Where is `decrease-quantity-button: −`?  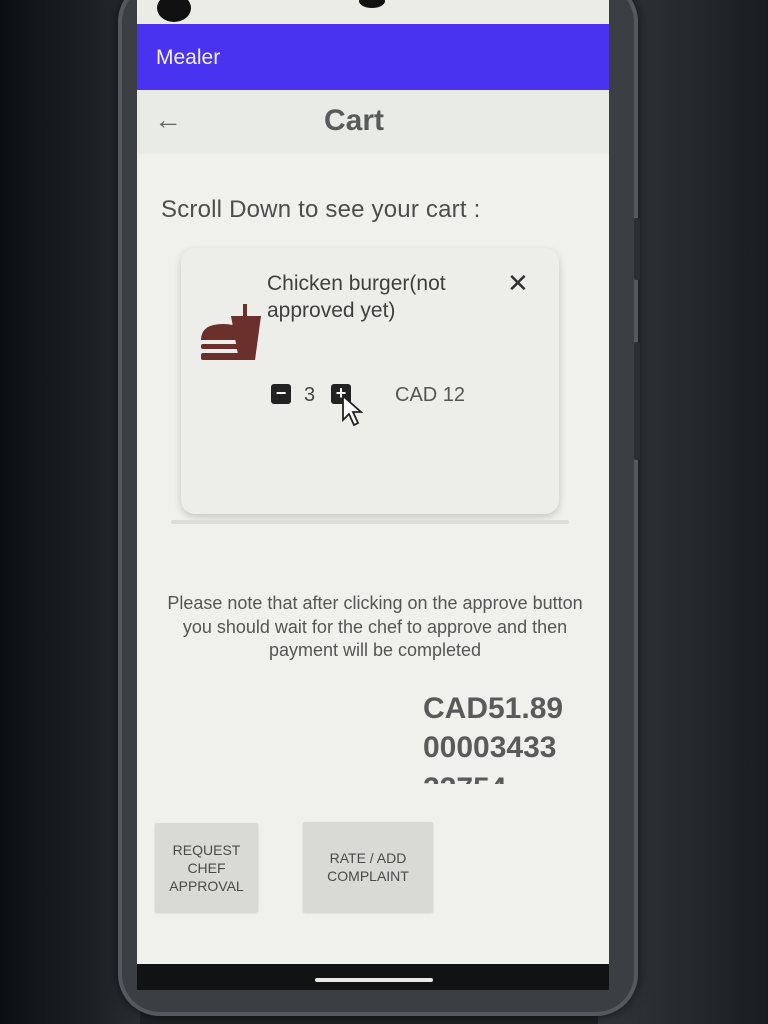
decrease-quantity-button: − is located at coordinates (281, 394).